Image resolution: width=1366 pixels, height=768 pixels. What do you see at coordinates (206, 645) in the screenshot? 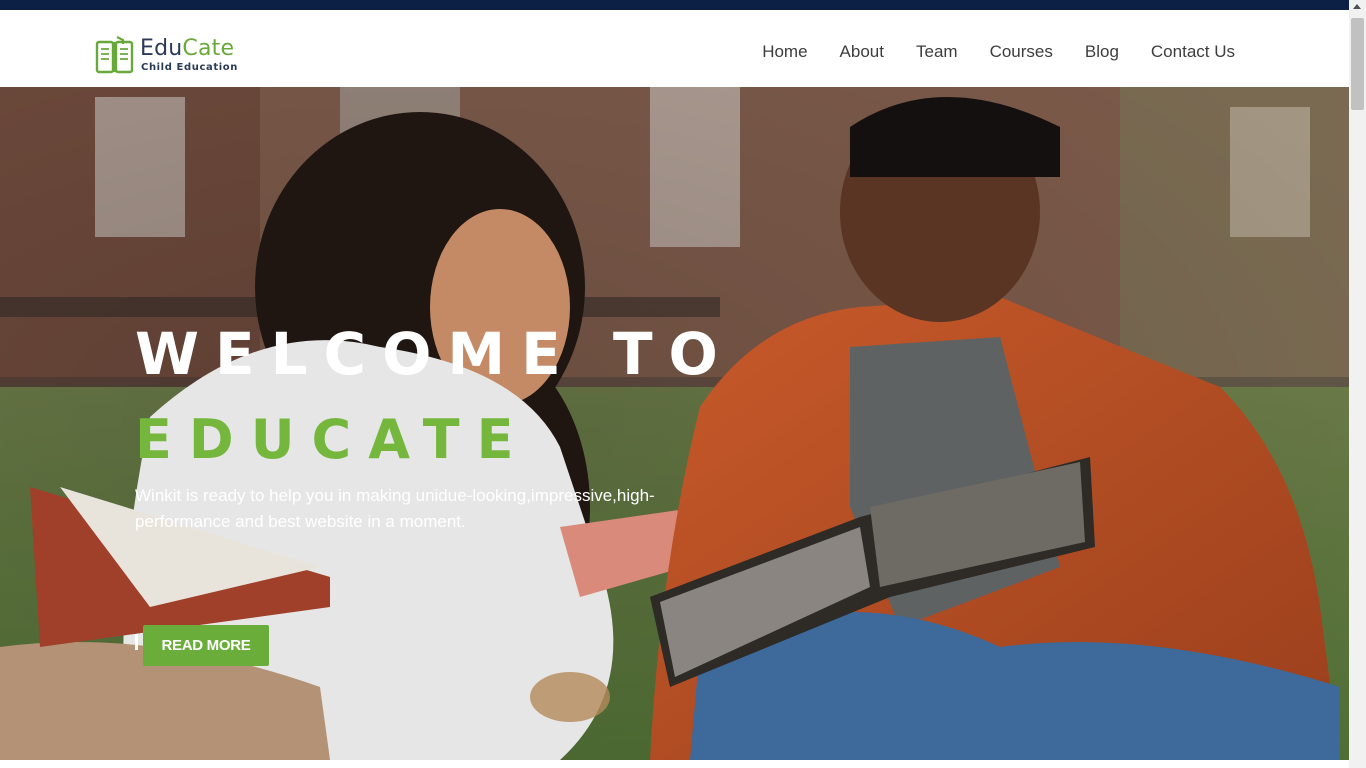
I see `read-more-button: READ MORE` at bounding box center [206, 645].